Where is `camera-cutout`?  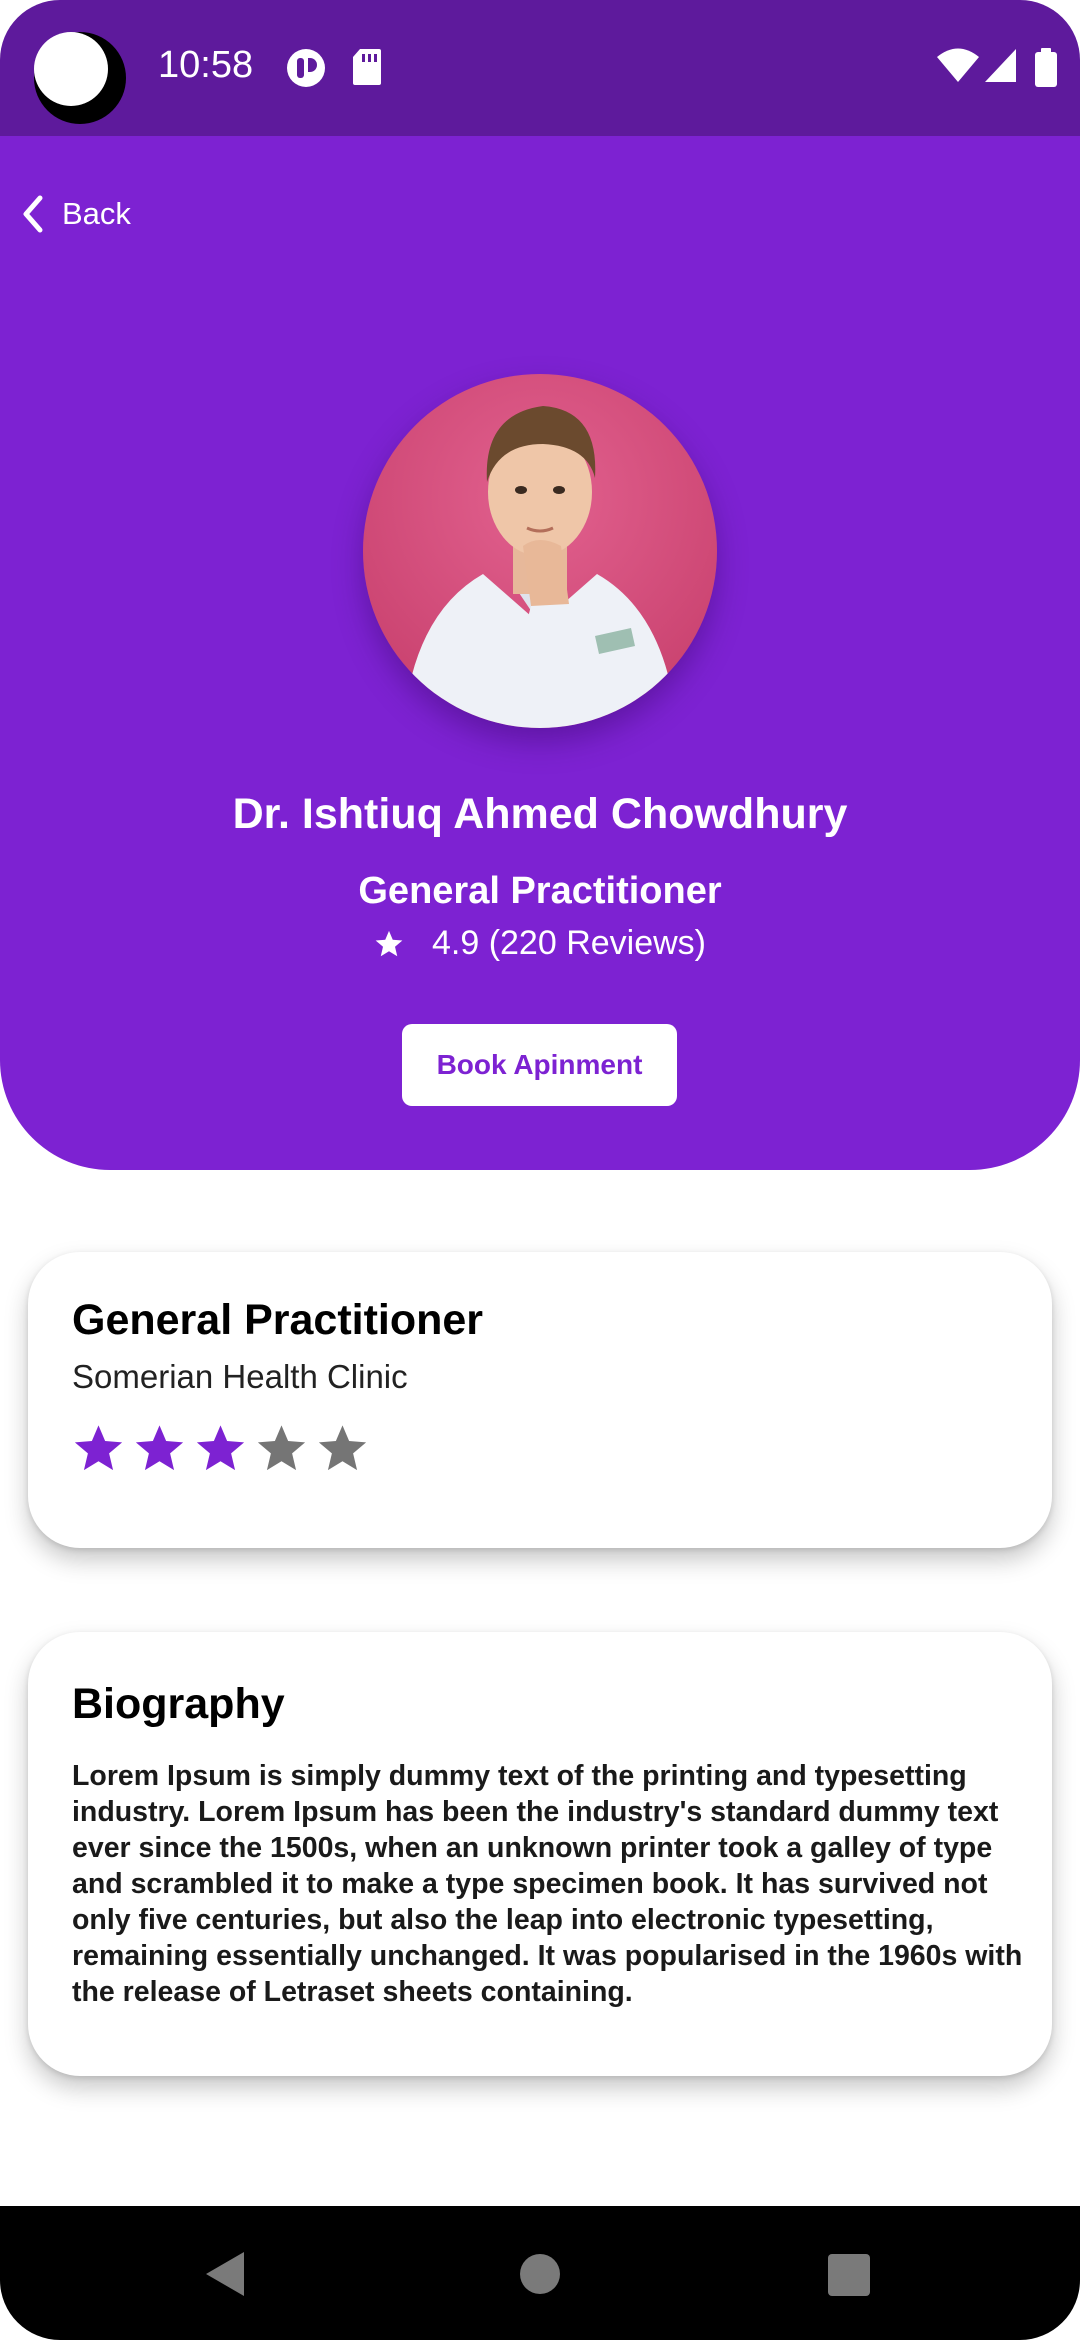
camera-cutout is located at coordinates (80, 78).